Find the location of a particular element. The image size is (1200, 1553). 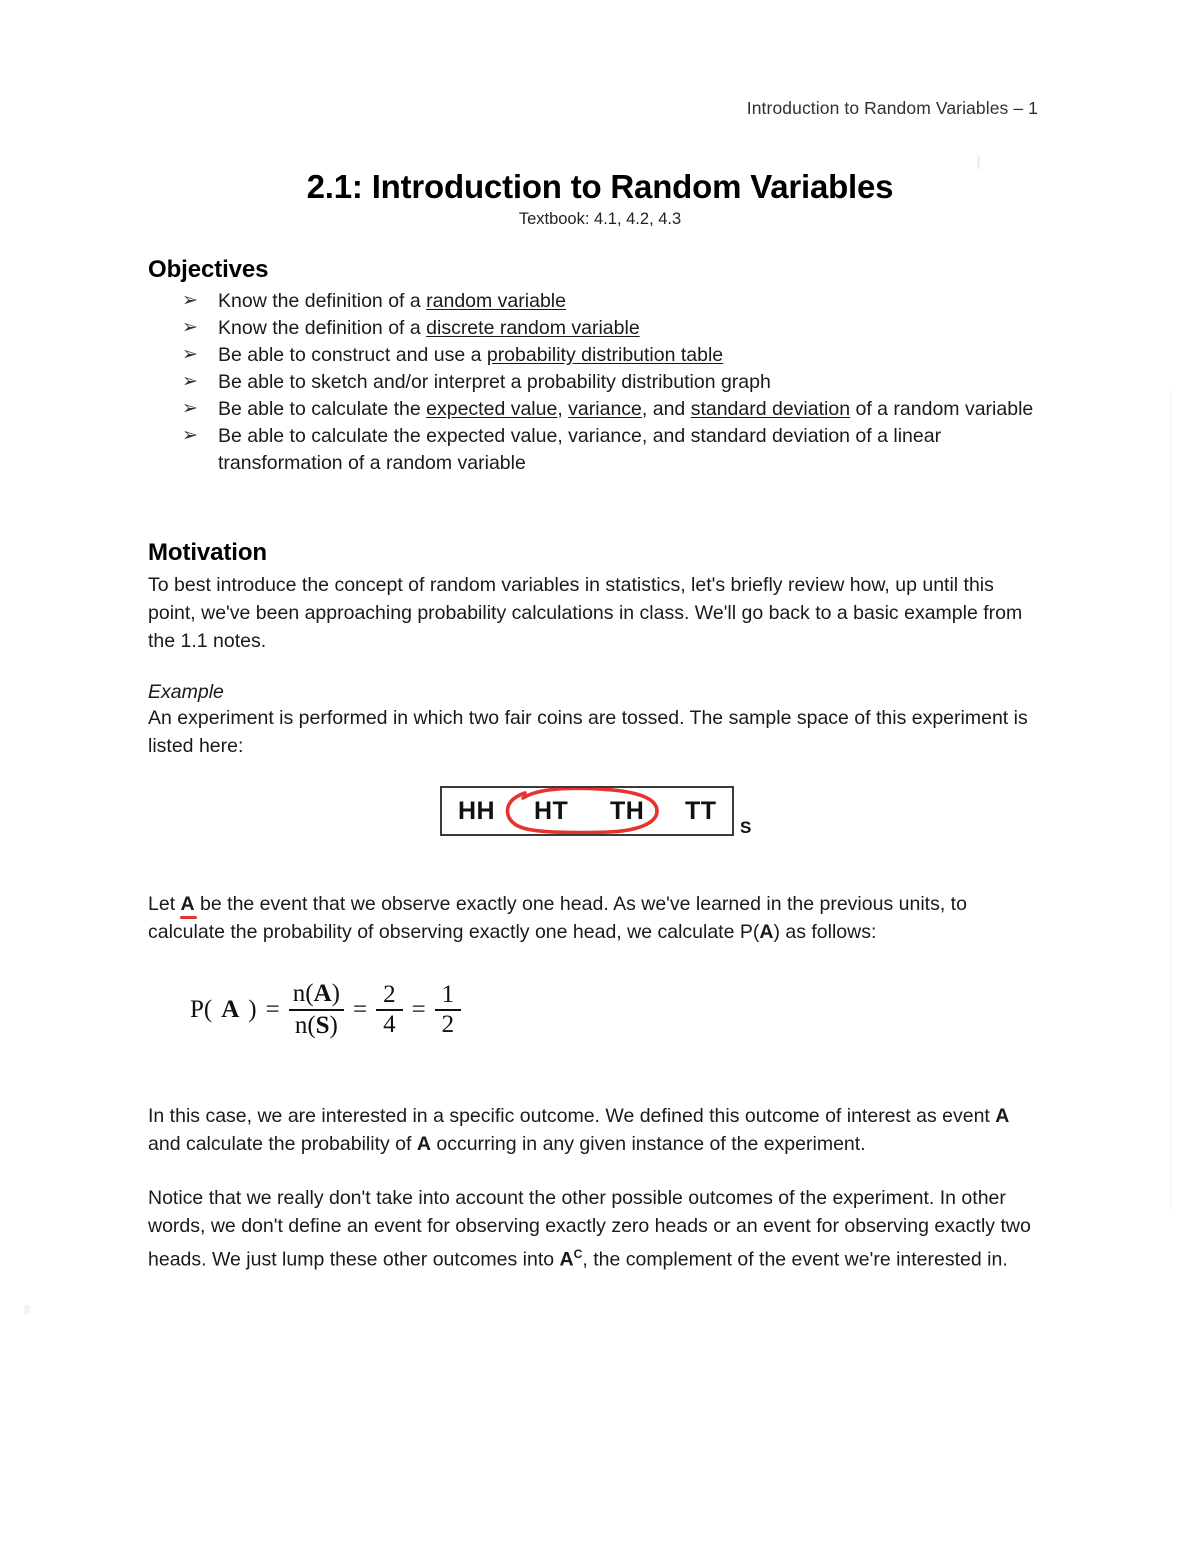

formula-spacer is located at coordinates (593, 1071).